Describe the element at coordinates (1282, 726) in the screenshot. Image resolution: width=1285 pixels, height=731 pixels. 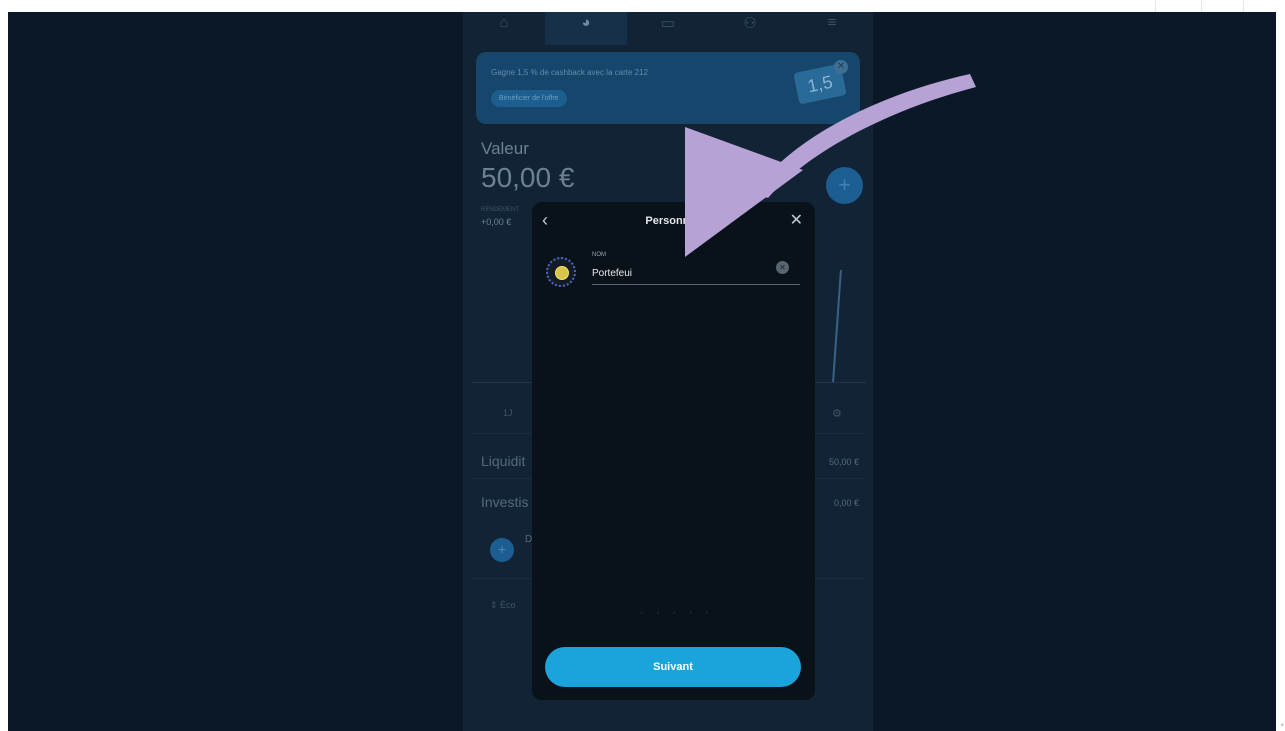
I see `corner-mark: ×` at that location.